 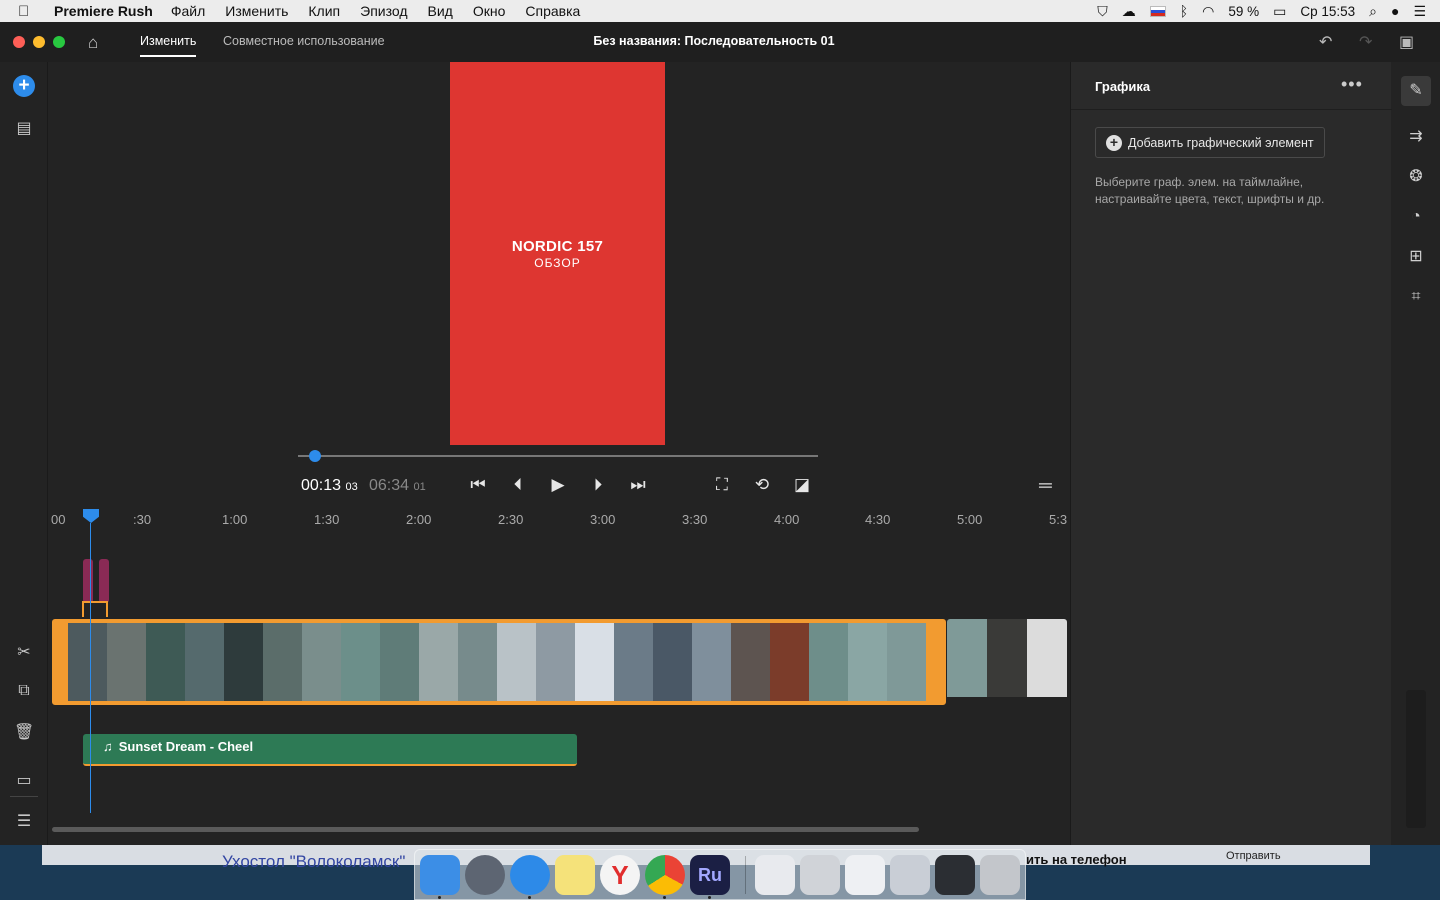 What do you see at coordinates (24, 86) in the screenshot?
I see `add-media-button: +` at bounding box center [24, 86].